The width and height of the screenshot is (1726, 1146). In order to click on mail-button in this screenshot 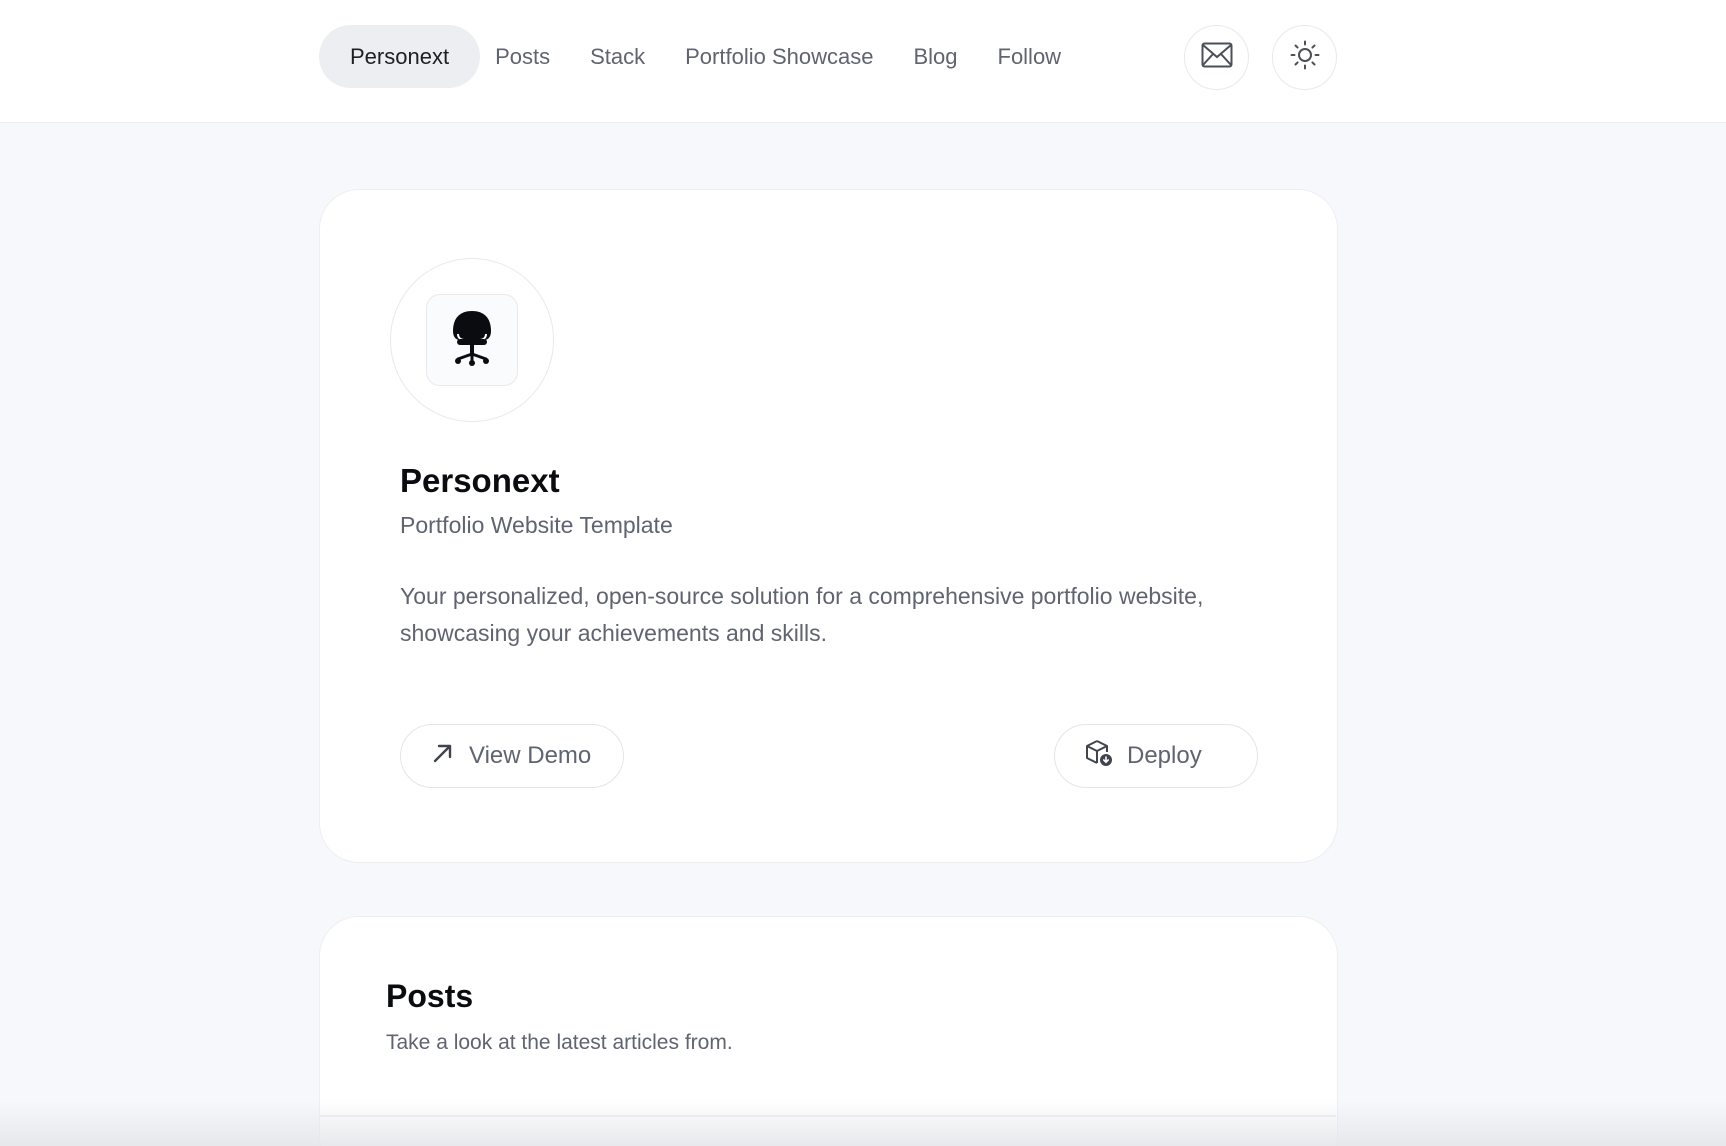, I will do `click(1216, 57)`.